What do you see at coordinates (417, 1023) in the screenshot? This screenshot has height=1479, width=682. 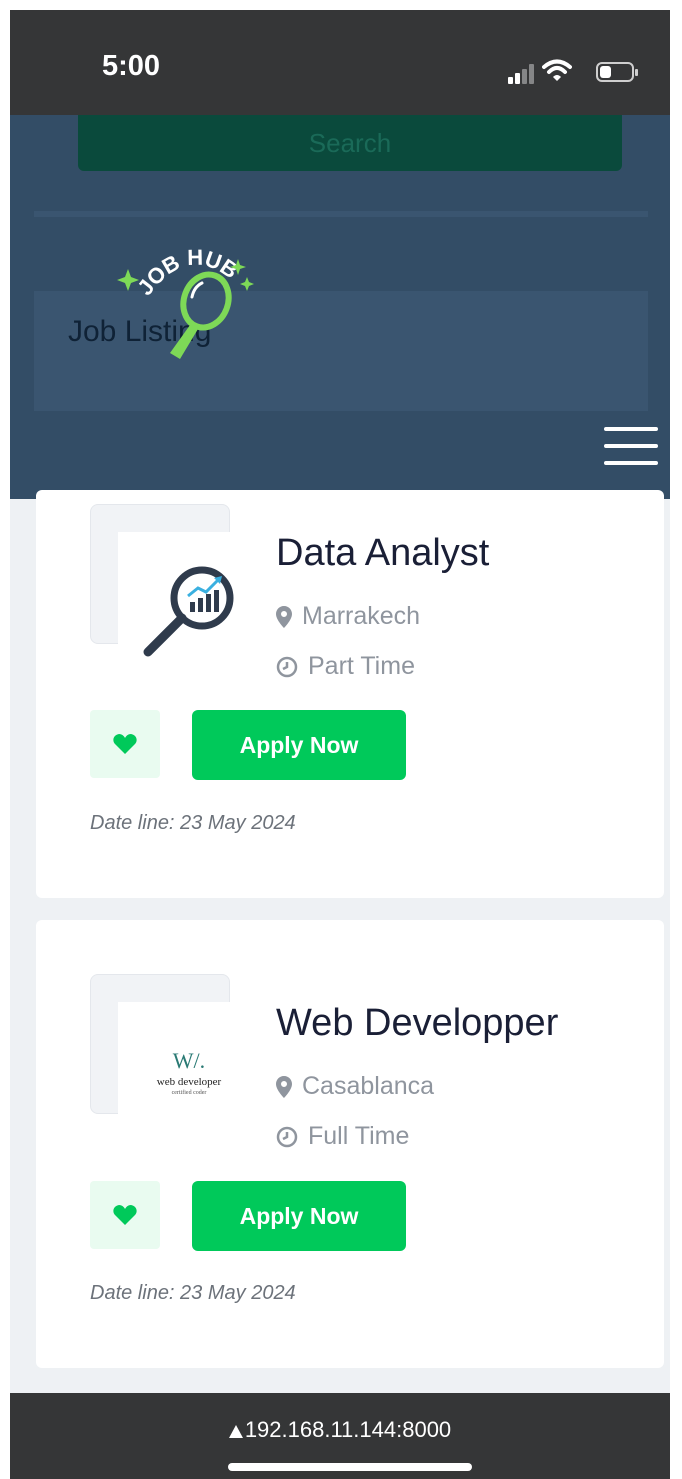 I see `job-title: Web Developper` at bounding box center [417, 1023].